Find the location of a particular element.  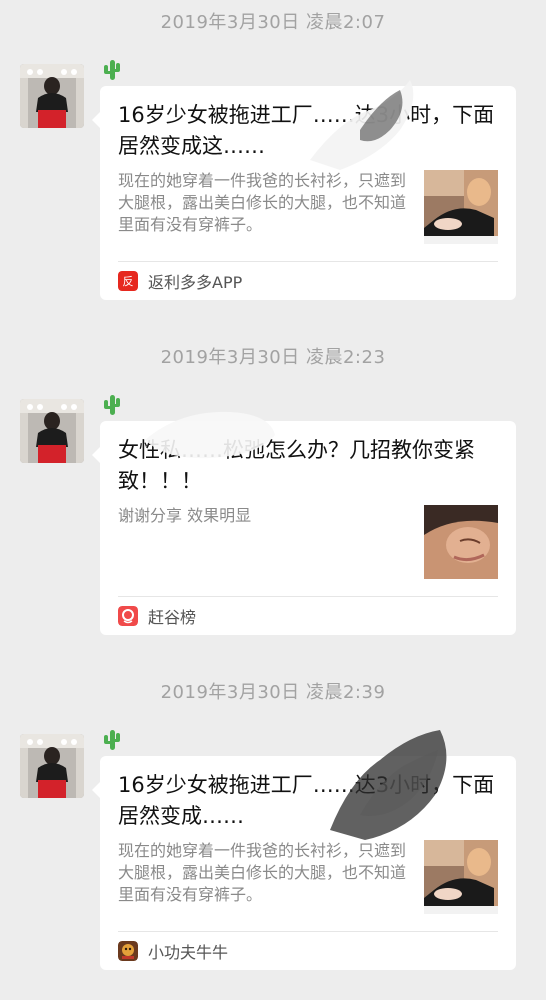

svg-text: 反 is located at coordinates (128, 281).